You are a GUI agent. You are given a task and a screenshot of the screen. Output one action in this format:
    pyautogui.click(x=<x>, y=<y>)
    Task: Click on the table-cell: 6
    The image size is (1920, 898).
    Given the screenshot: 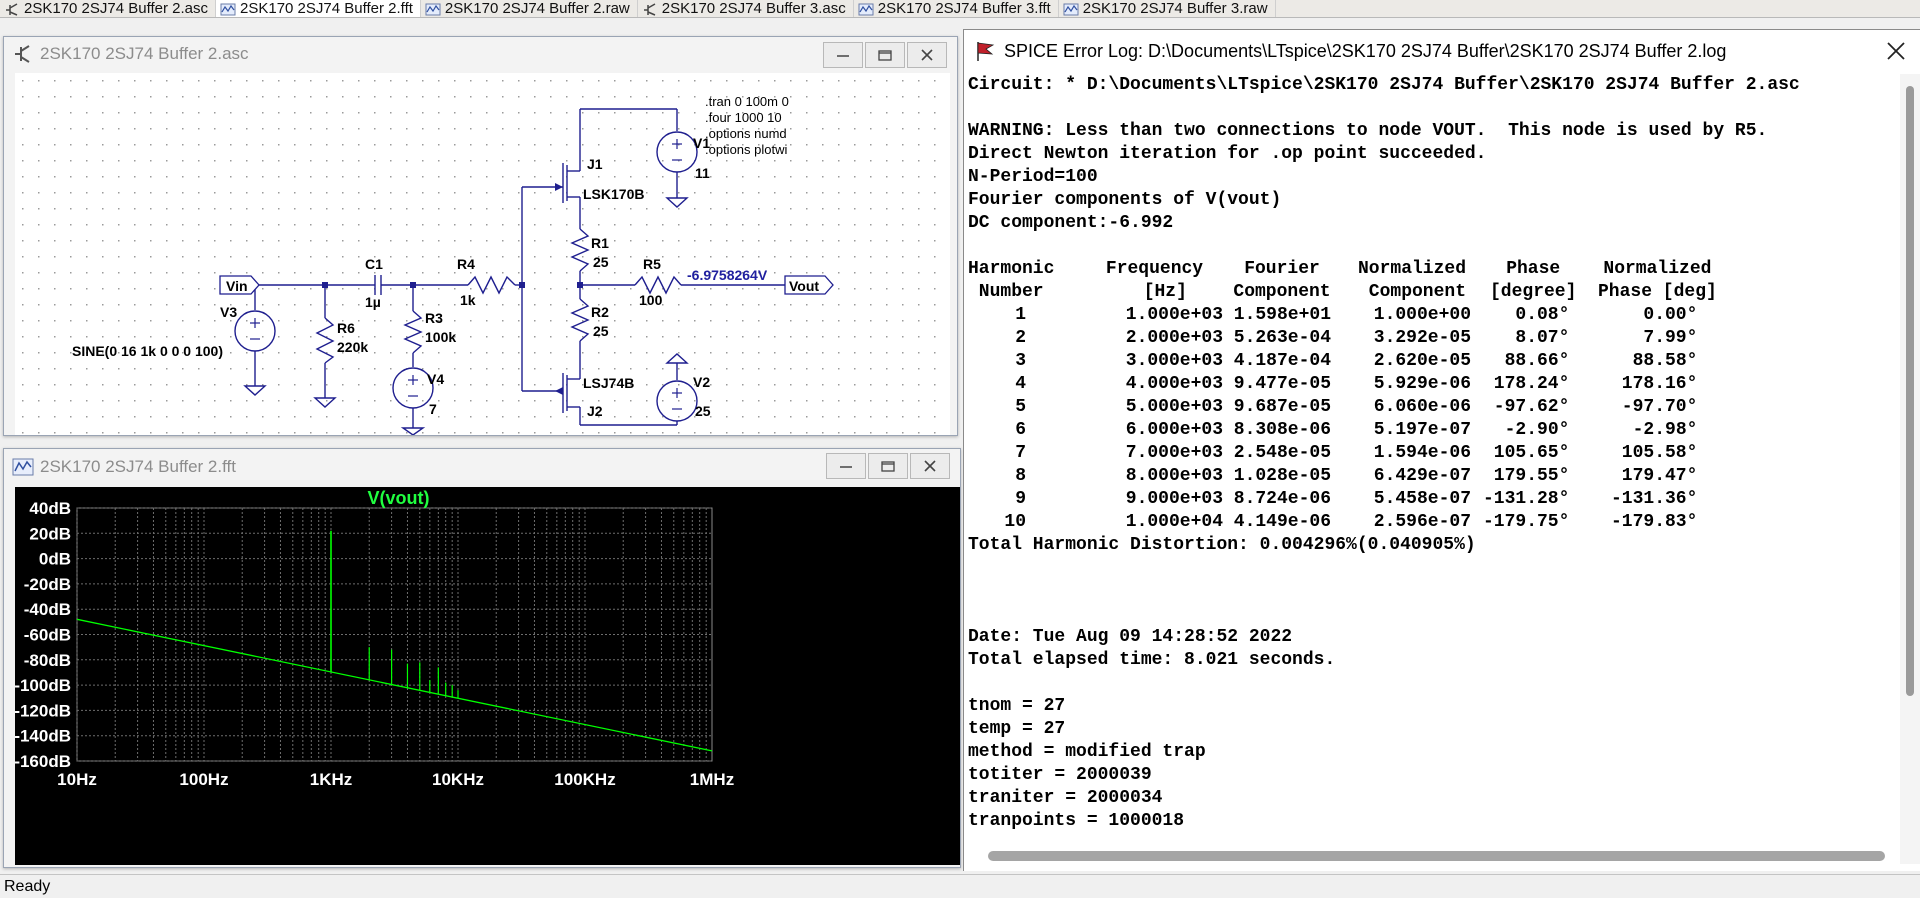 What is the action you would take?
    pyautogui.click(x=1020, y=430)
    